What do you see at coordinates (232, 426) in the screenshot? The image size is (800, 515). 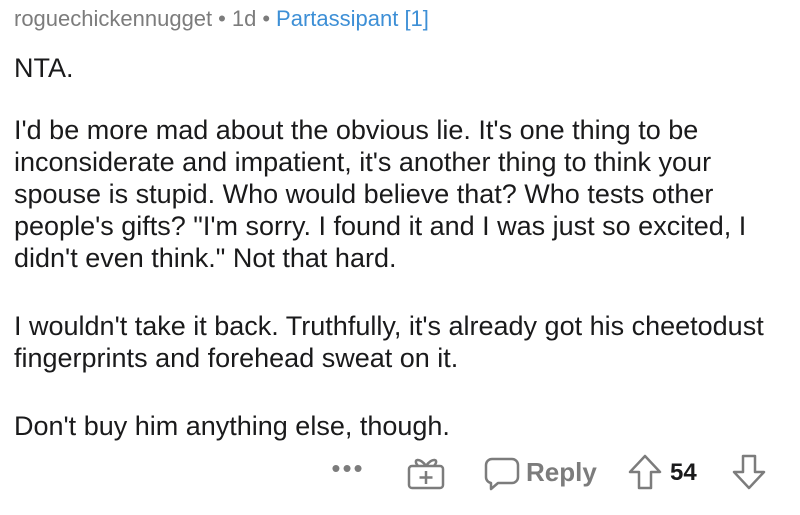 I see `comment-paragraph: Don't buy him anything else, though.` at bounding box center [232, 426].